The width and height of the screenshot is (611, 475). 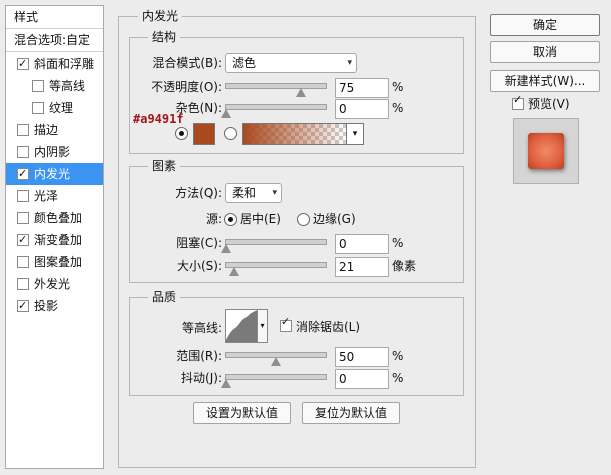 What do you see at coordinates (187, 63) in the screenshot?
I see `blend-mode-label: 混合模式(B):` at bounding box center [187, 63].